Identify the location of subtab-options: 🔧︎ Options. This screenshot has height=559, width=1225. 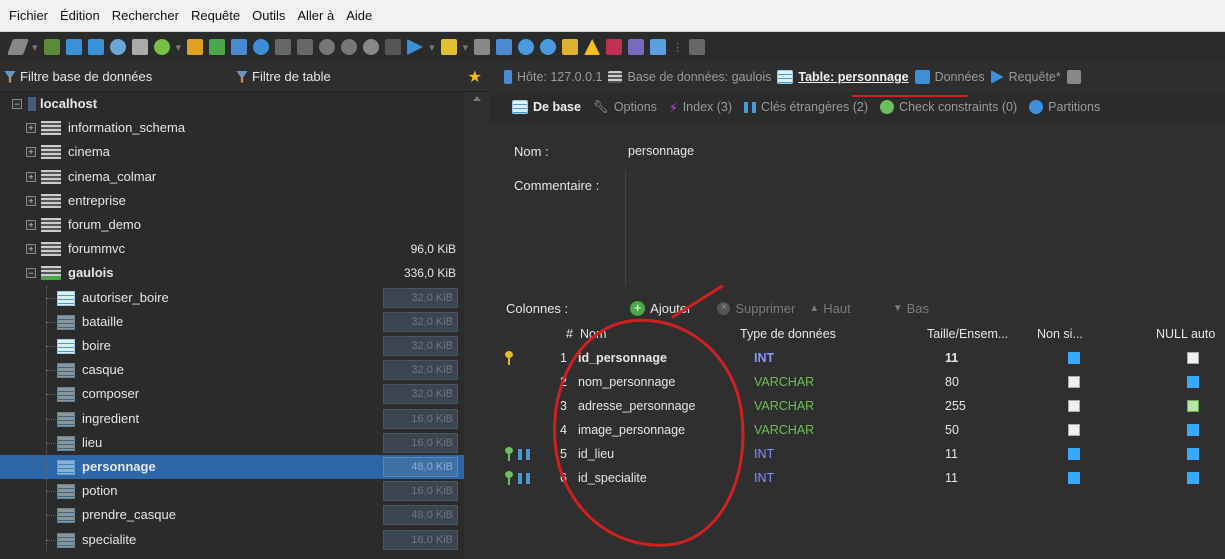
(625, 107).